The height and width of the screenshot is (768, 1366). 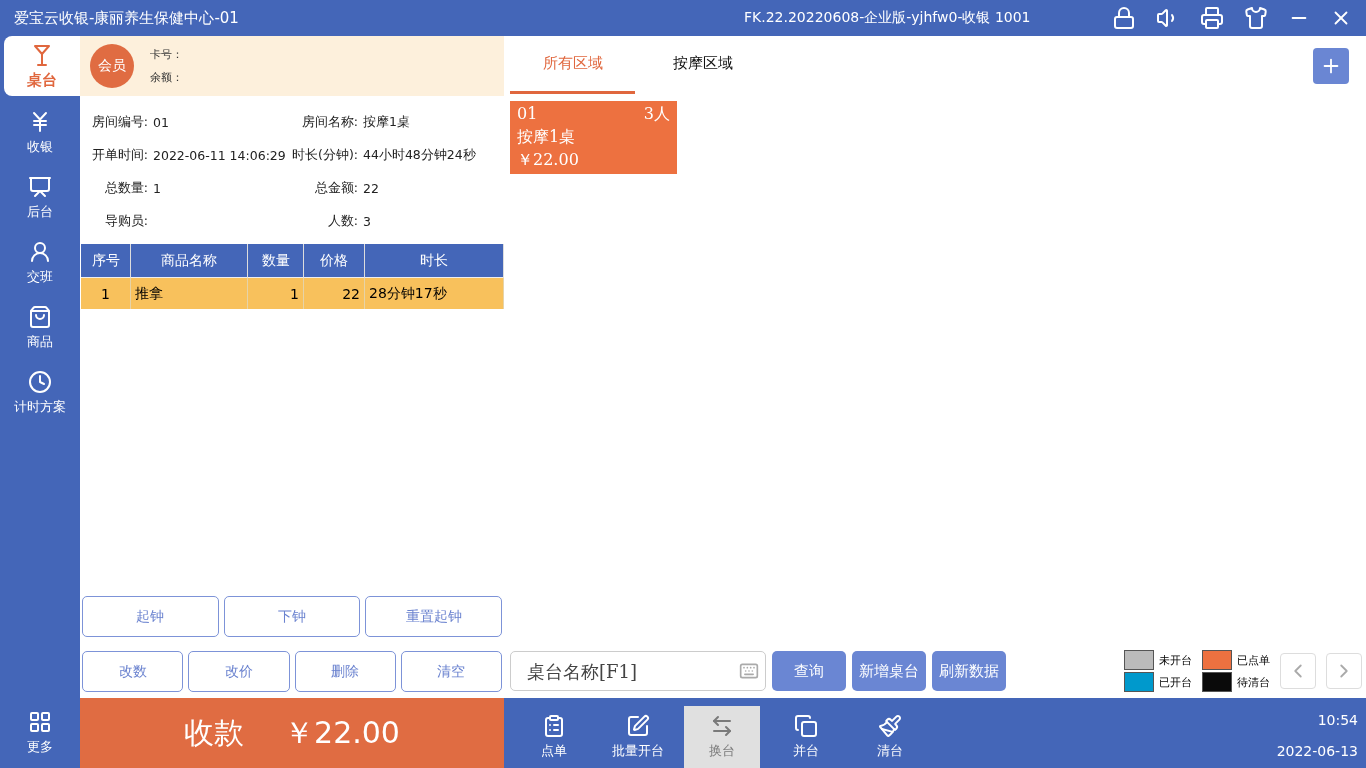 What do you see at coordinates (554, 726) in the screenshot?
I see `clipboard-icon` at bounding box center [554, 726].